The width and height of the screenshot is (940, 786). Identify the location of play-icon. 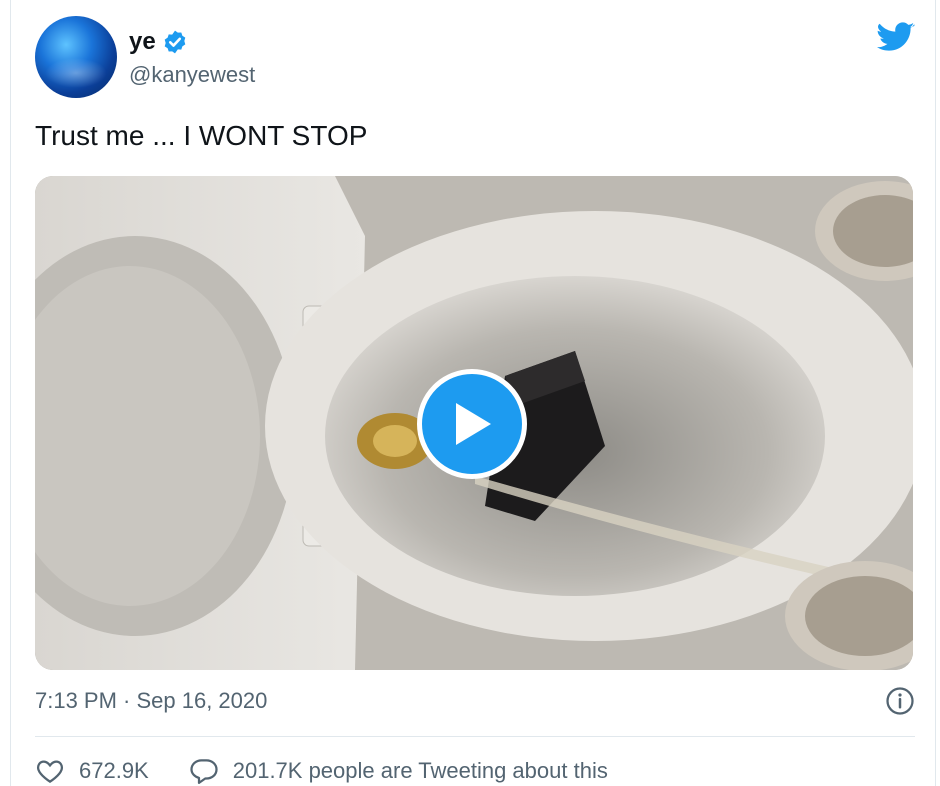
(473, 424).